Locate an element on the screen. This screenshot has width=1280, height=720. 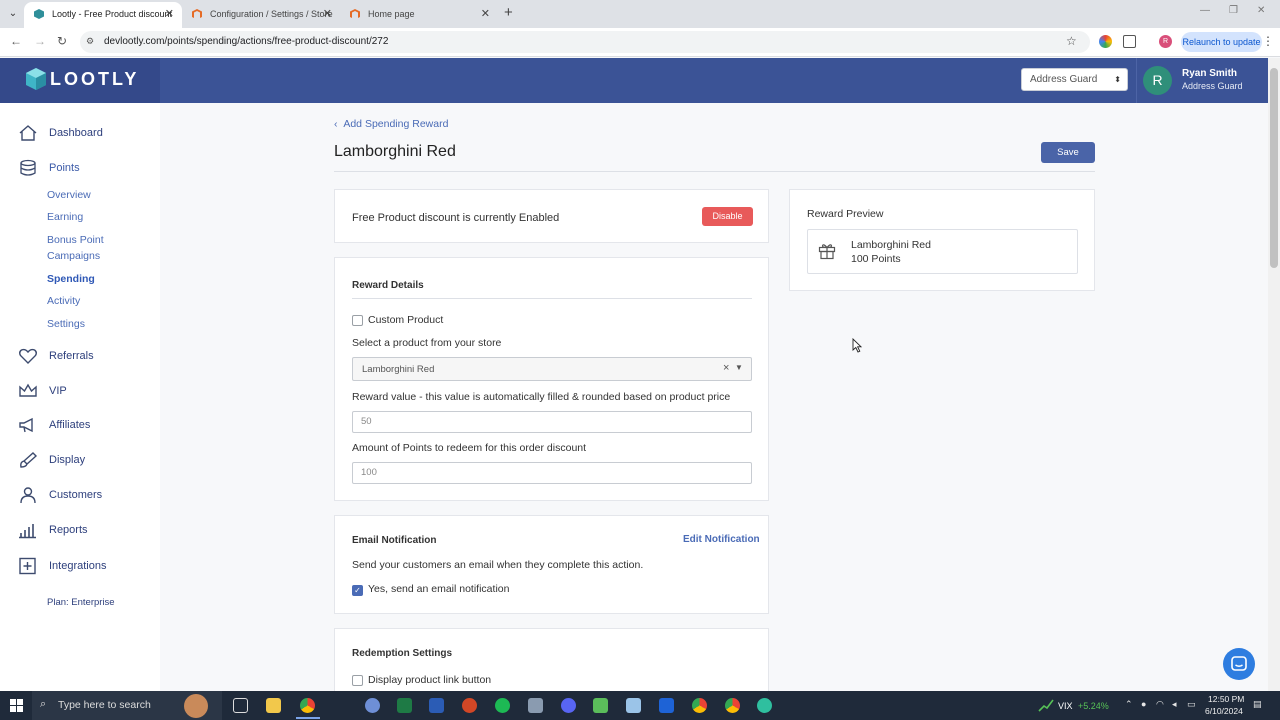
sidebar-subitem-settings: Settings is located at coordinates (66, 324).